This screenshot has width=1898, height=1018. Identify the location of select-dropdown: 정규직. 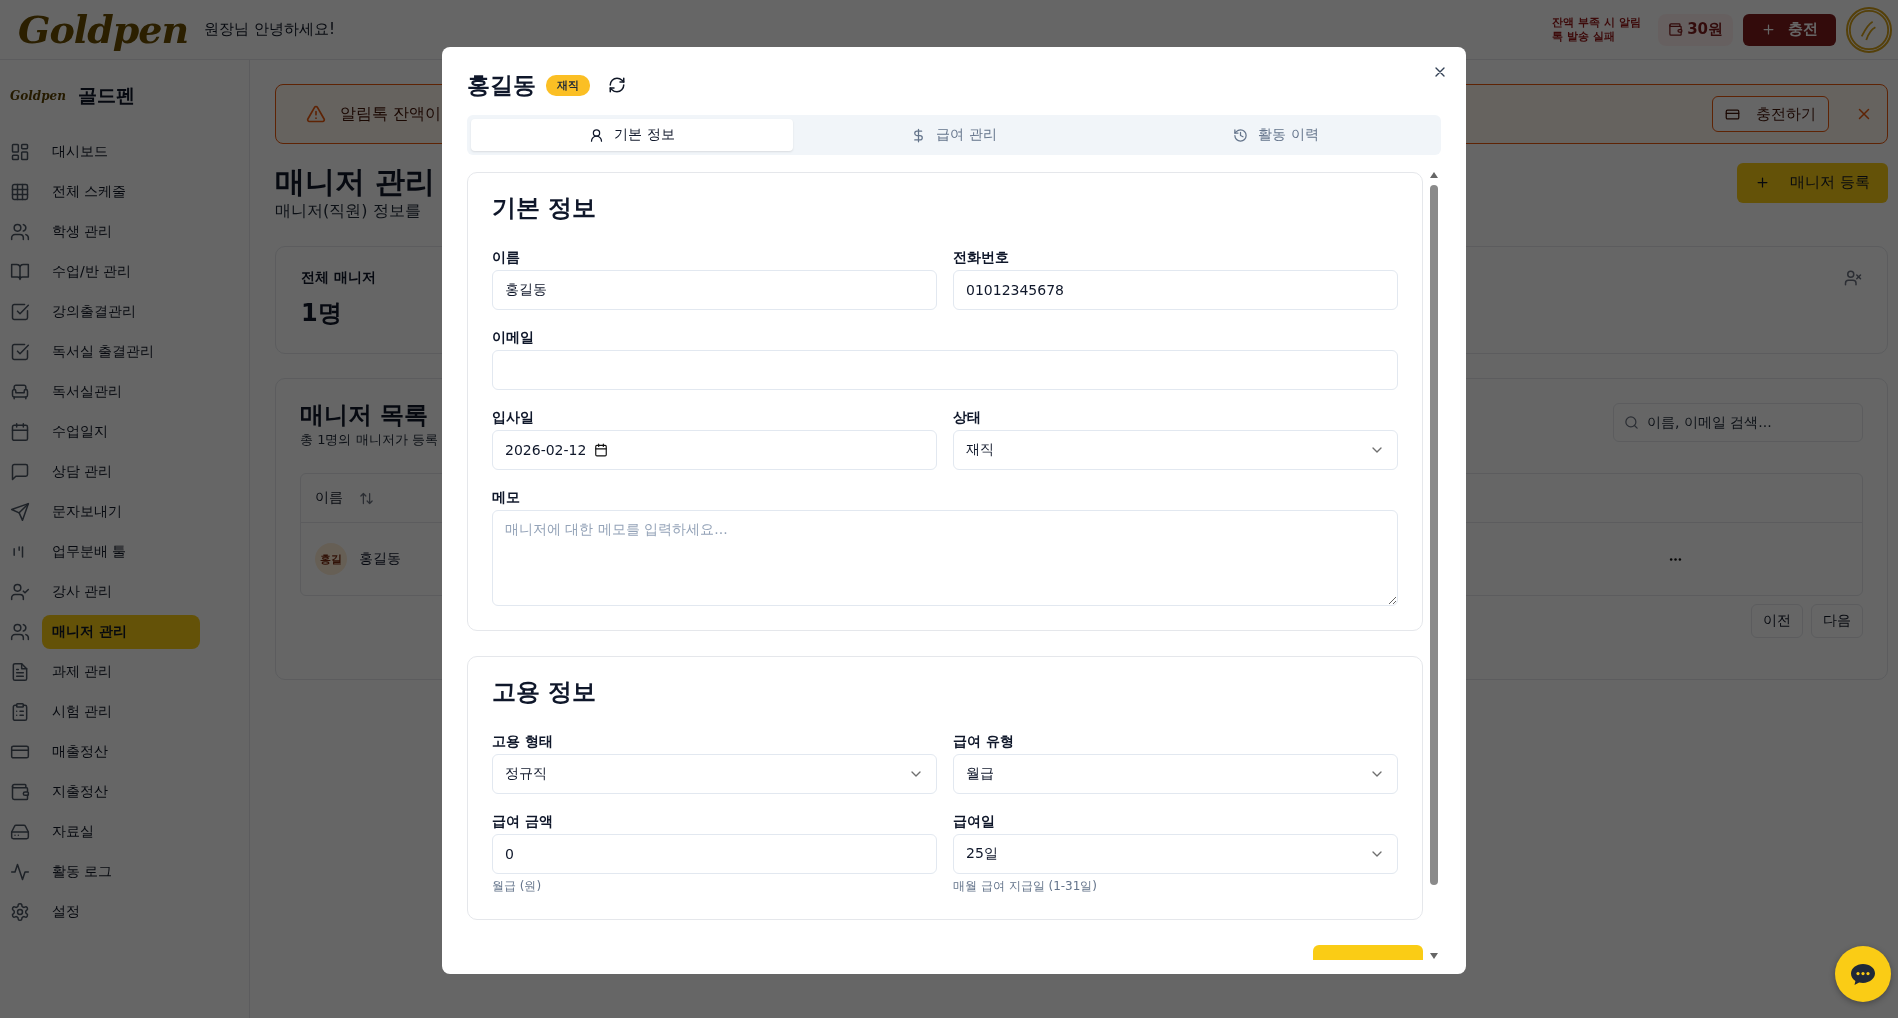
(714, 774).